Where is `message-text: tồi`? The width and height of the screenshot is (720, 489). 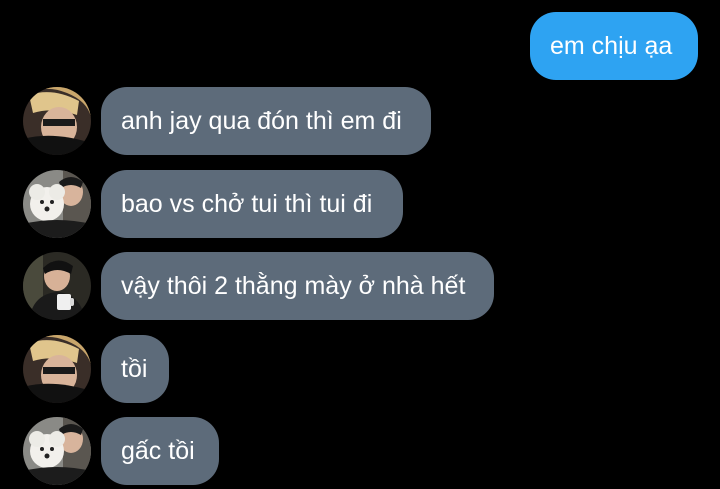
message-text: tồi is located at coordinates (134, 368).